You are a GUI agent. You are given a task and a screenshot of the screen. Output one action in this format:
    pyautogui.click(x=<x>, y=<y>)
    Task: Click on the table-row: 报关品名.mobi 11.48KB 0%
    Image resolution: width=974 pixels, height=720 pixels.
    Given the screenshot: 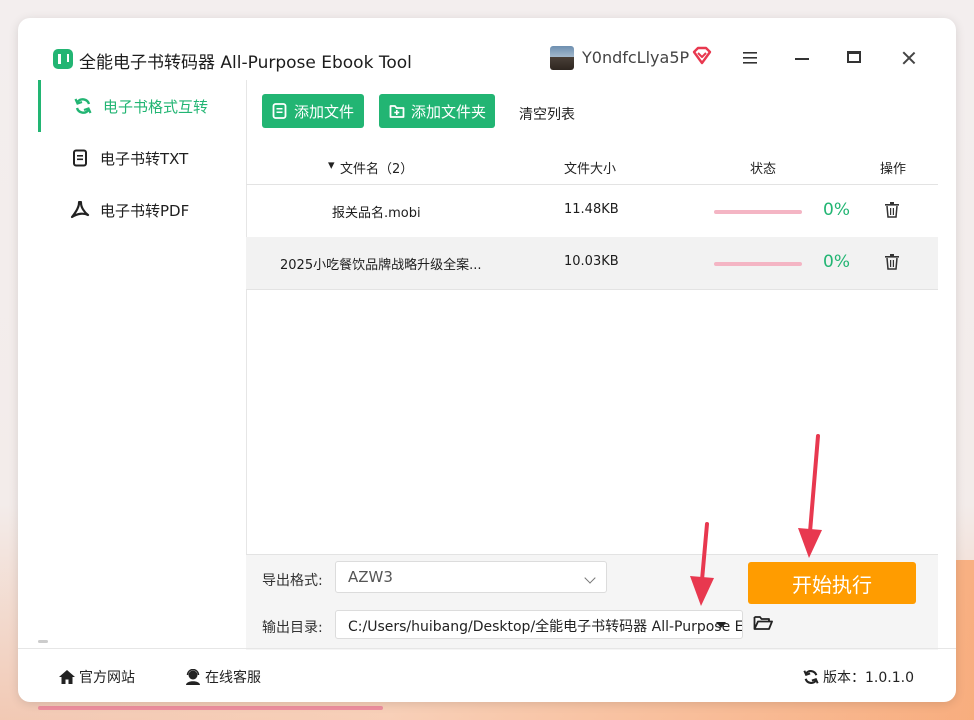 What is the action you would take?
    pyautogui.click(x=592, y=211)
    